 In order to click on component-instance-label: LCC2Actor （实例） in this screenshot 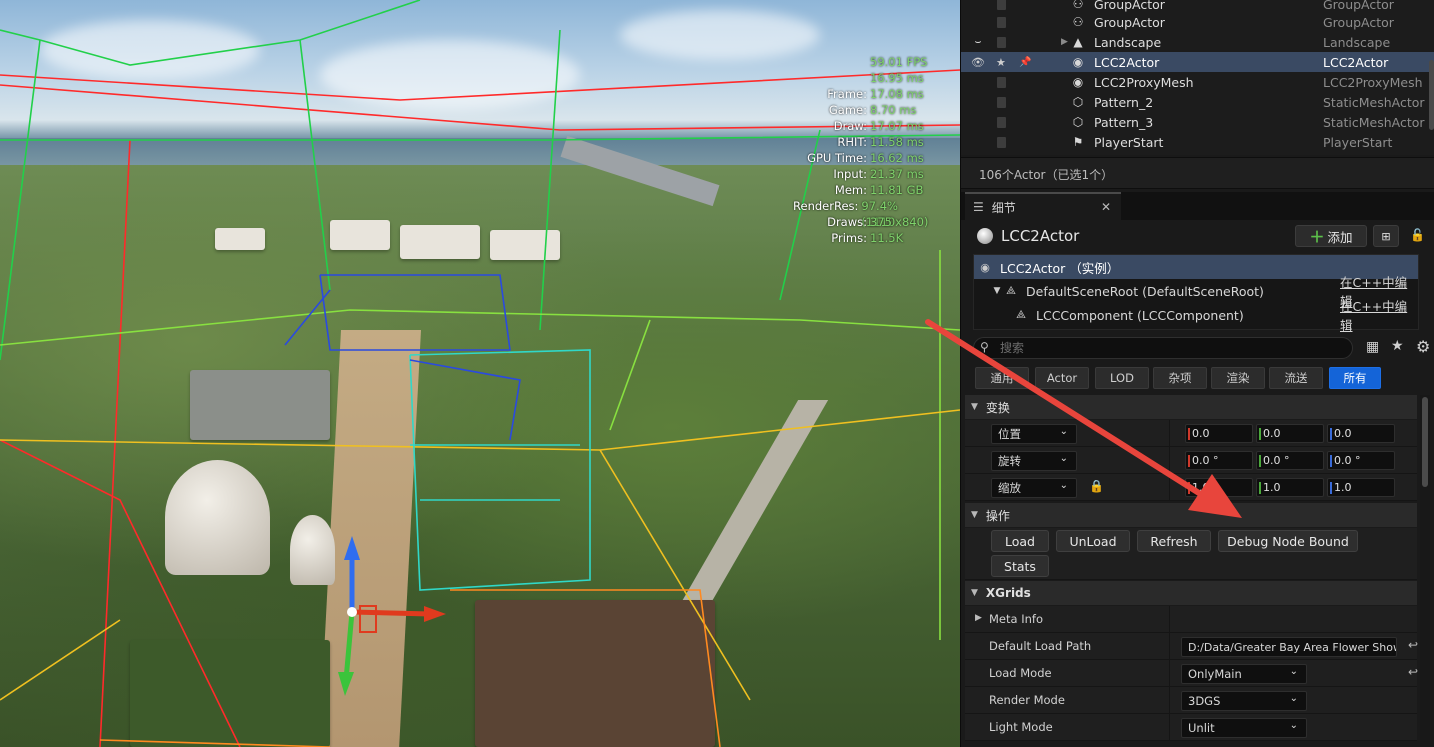, I will do `click(1060, 268)`.